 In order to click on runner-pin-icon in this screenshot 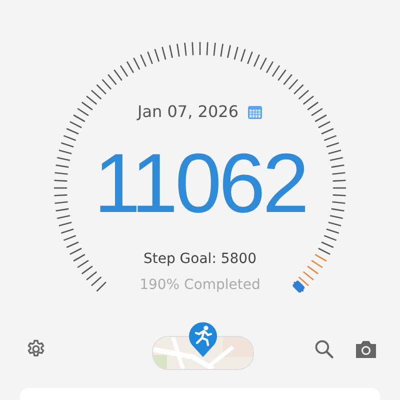, I will do `click(203, 339)`.